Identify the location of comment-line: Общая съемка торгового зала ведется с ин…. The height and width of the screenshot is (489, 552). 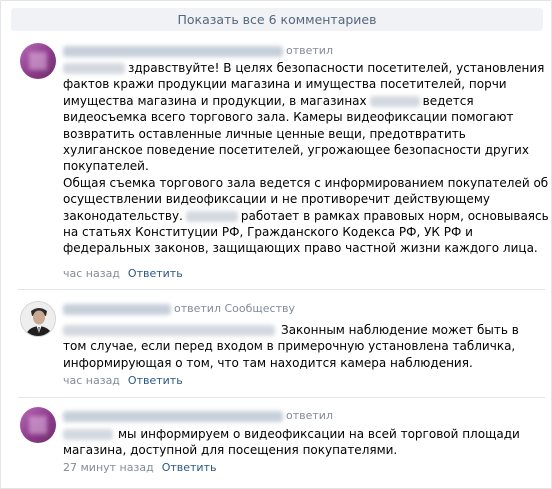
(306, 182).